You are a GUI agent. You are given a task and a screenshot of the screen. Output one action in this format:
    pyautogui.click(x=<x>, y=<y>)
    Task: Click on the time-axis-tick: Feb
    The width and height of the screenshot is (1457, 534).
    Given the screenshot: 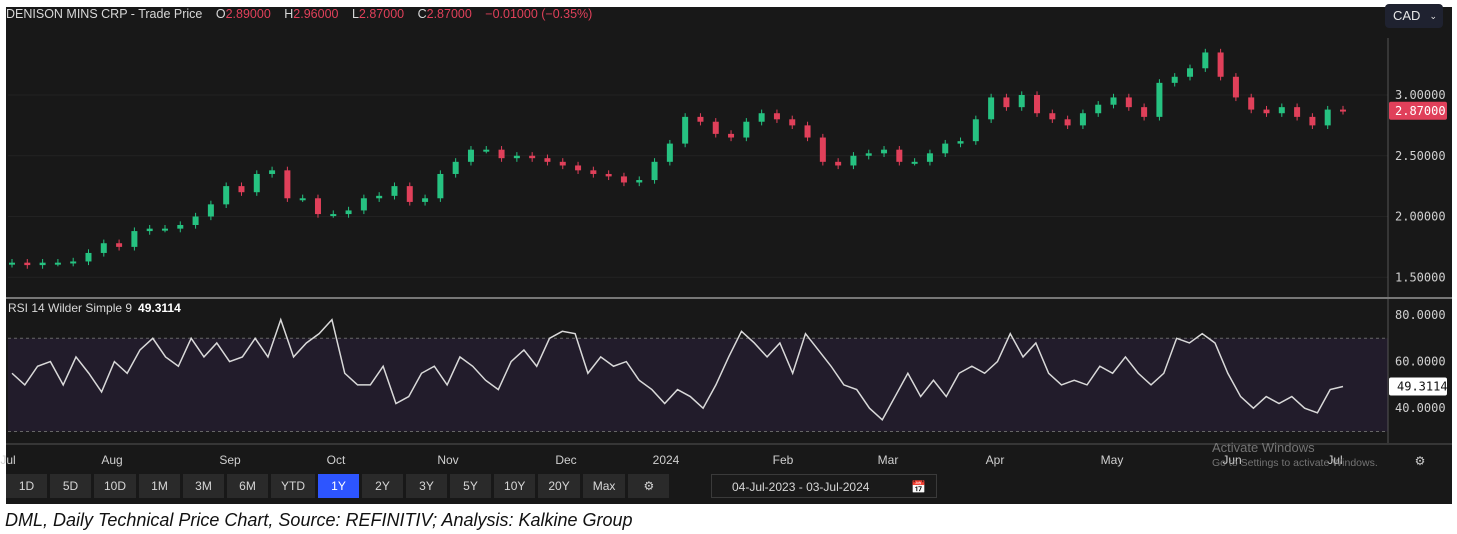 What is the action you would take?
    pyautogui.click(x=783, y=460)
    